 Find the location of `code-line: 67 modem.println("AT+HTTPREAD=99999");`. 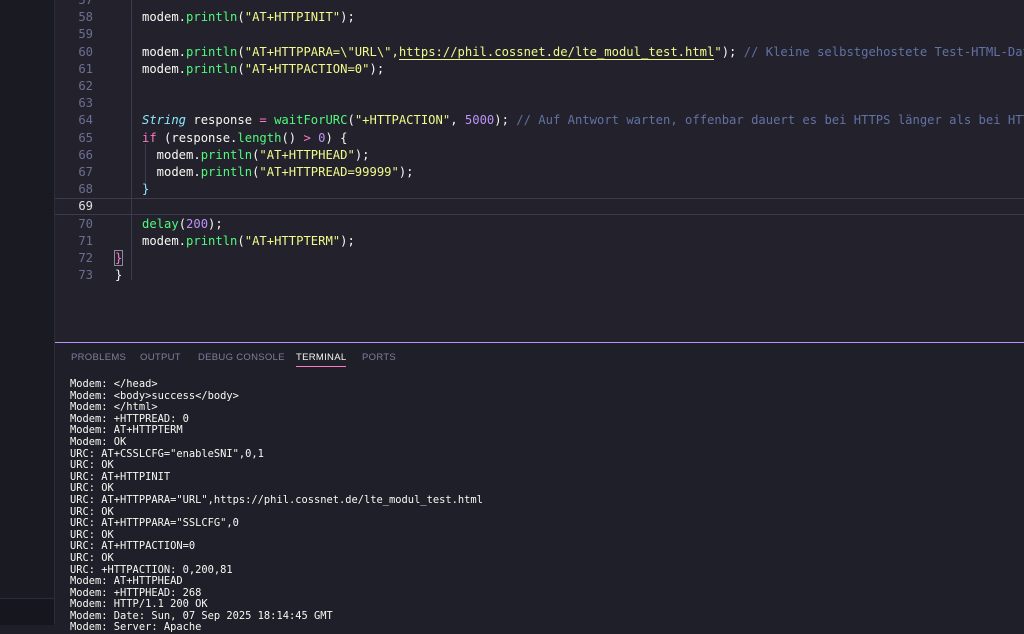

code-line: 67 modem.println("AT+HTTPREAD=99999"); is located at coordinates (539, 172).